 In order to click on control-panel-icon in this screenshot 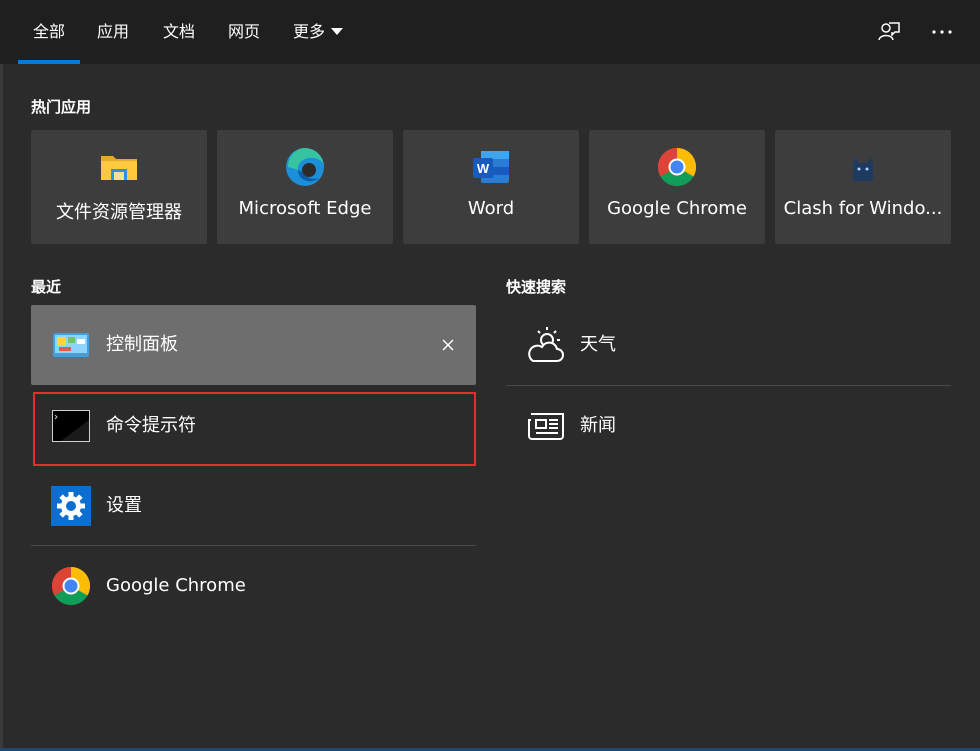, I will do `click(71, 345)`.